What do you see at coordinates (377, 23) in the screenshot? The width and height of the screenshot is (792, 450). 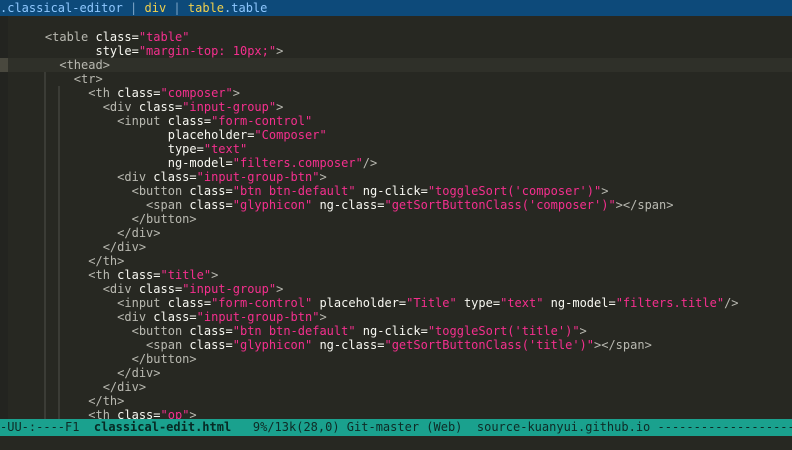 I see `code-line` at bounding box center [377, 23].